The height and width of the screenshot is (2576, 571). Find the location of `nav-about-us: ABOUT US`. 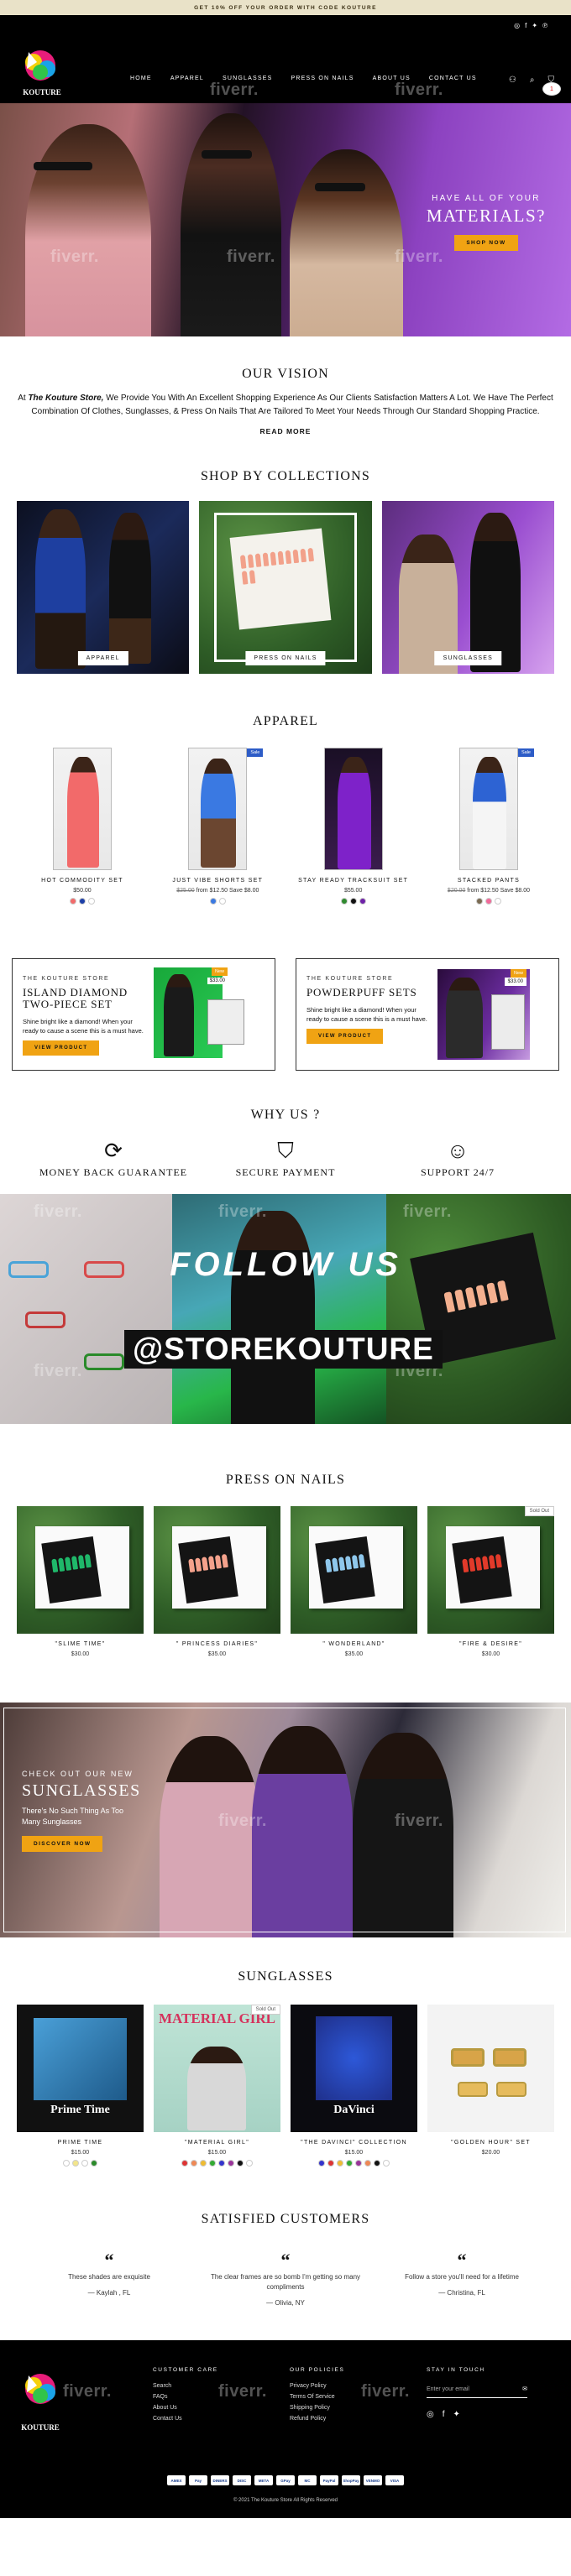

nav-about-us: ABOUT US is located at coordinates (392, 78).